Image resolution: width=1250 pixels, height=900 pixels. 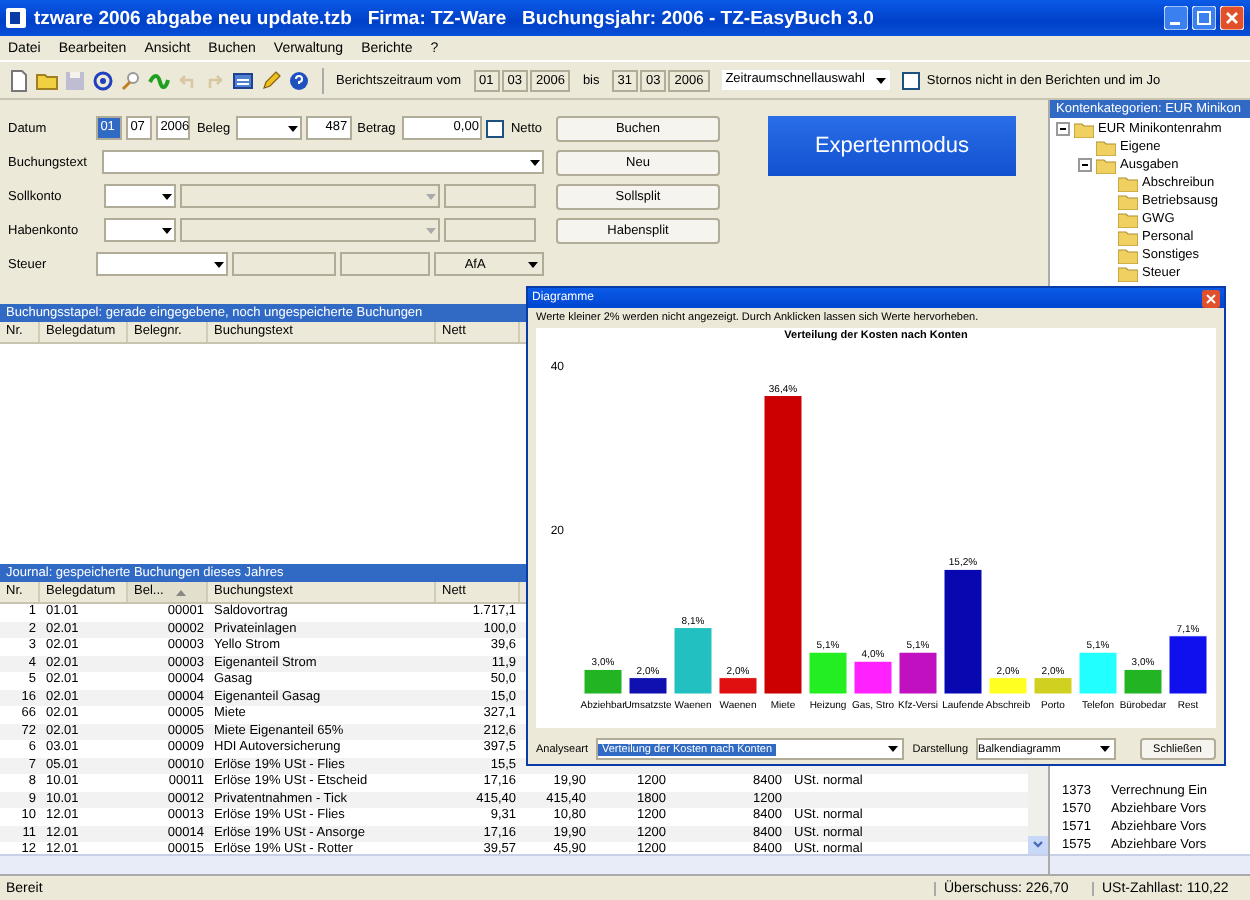 What do you see at coordinates (1204, 18) in the screenshot?
I see `maximize-icon` at bounding box center [1204, 18].